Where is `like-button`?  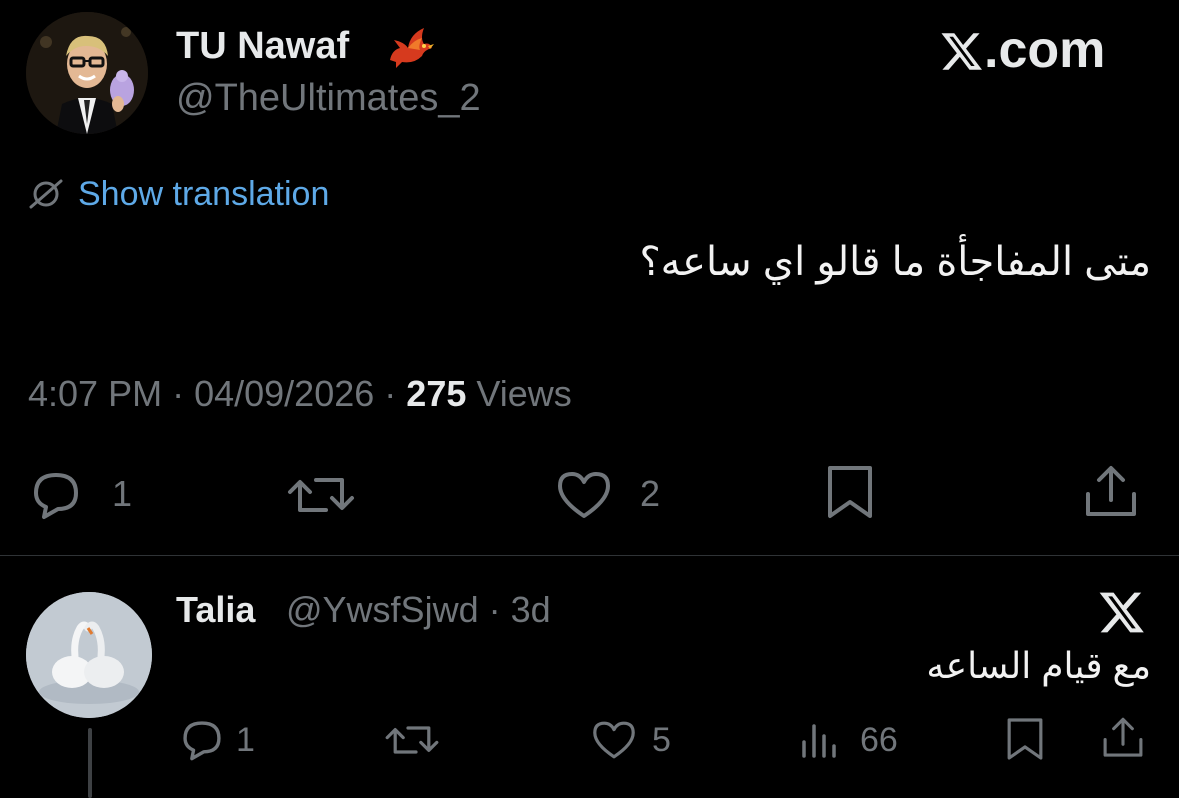
like-button is located at coordinates (584, 495).